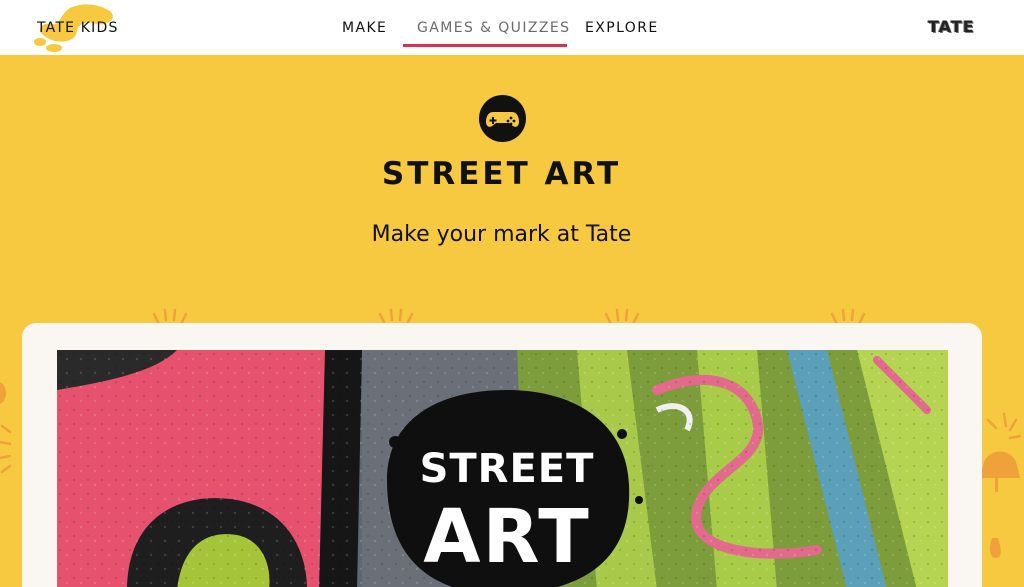 The image size is (1024, 587). I want to click on image-title-line-1: STREET, so click(507, 469).